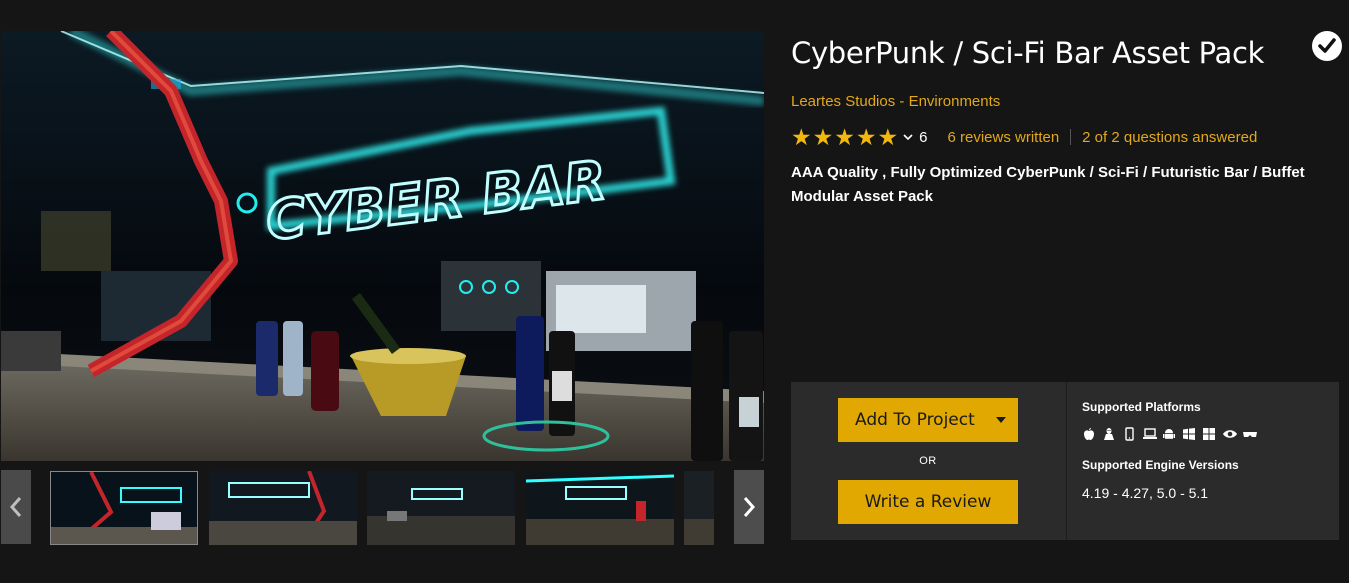 The image size is (1349, 583). I want to click on headset-icon, so click(1250, 434).